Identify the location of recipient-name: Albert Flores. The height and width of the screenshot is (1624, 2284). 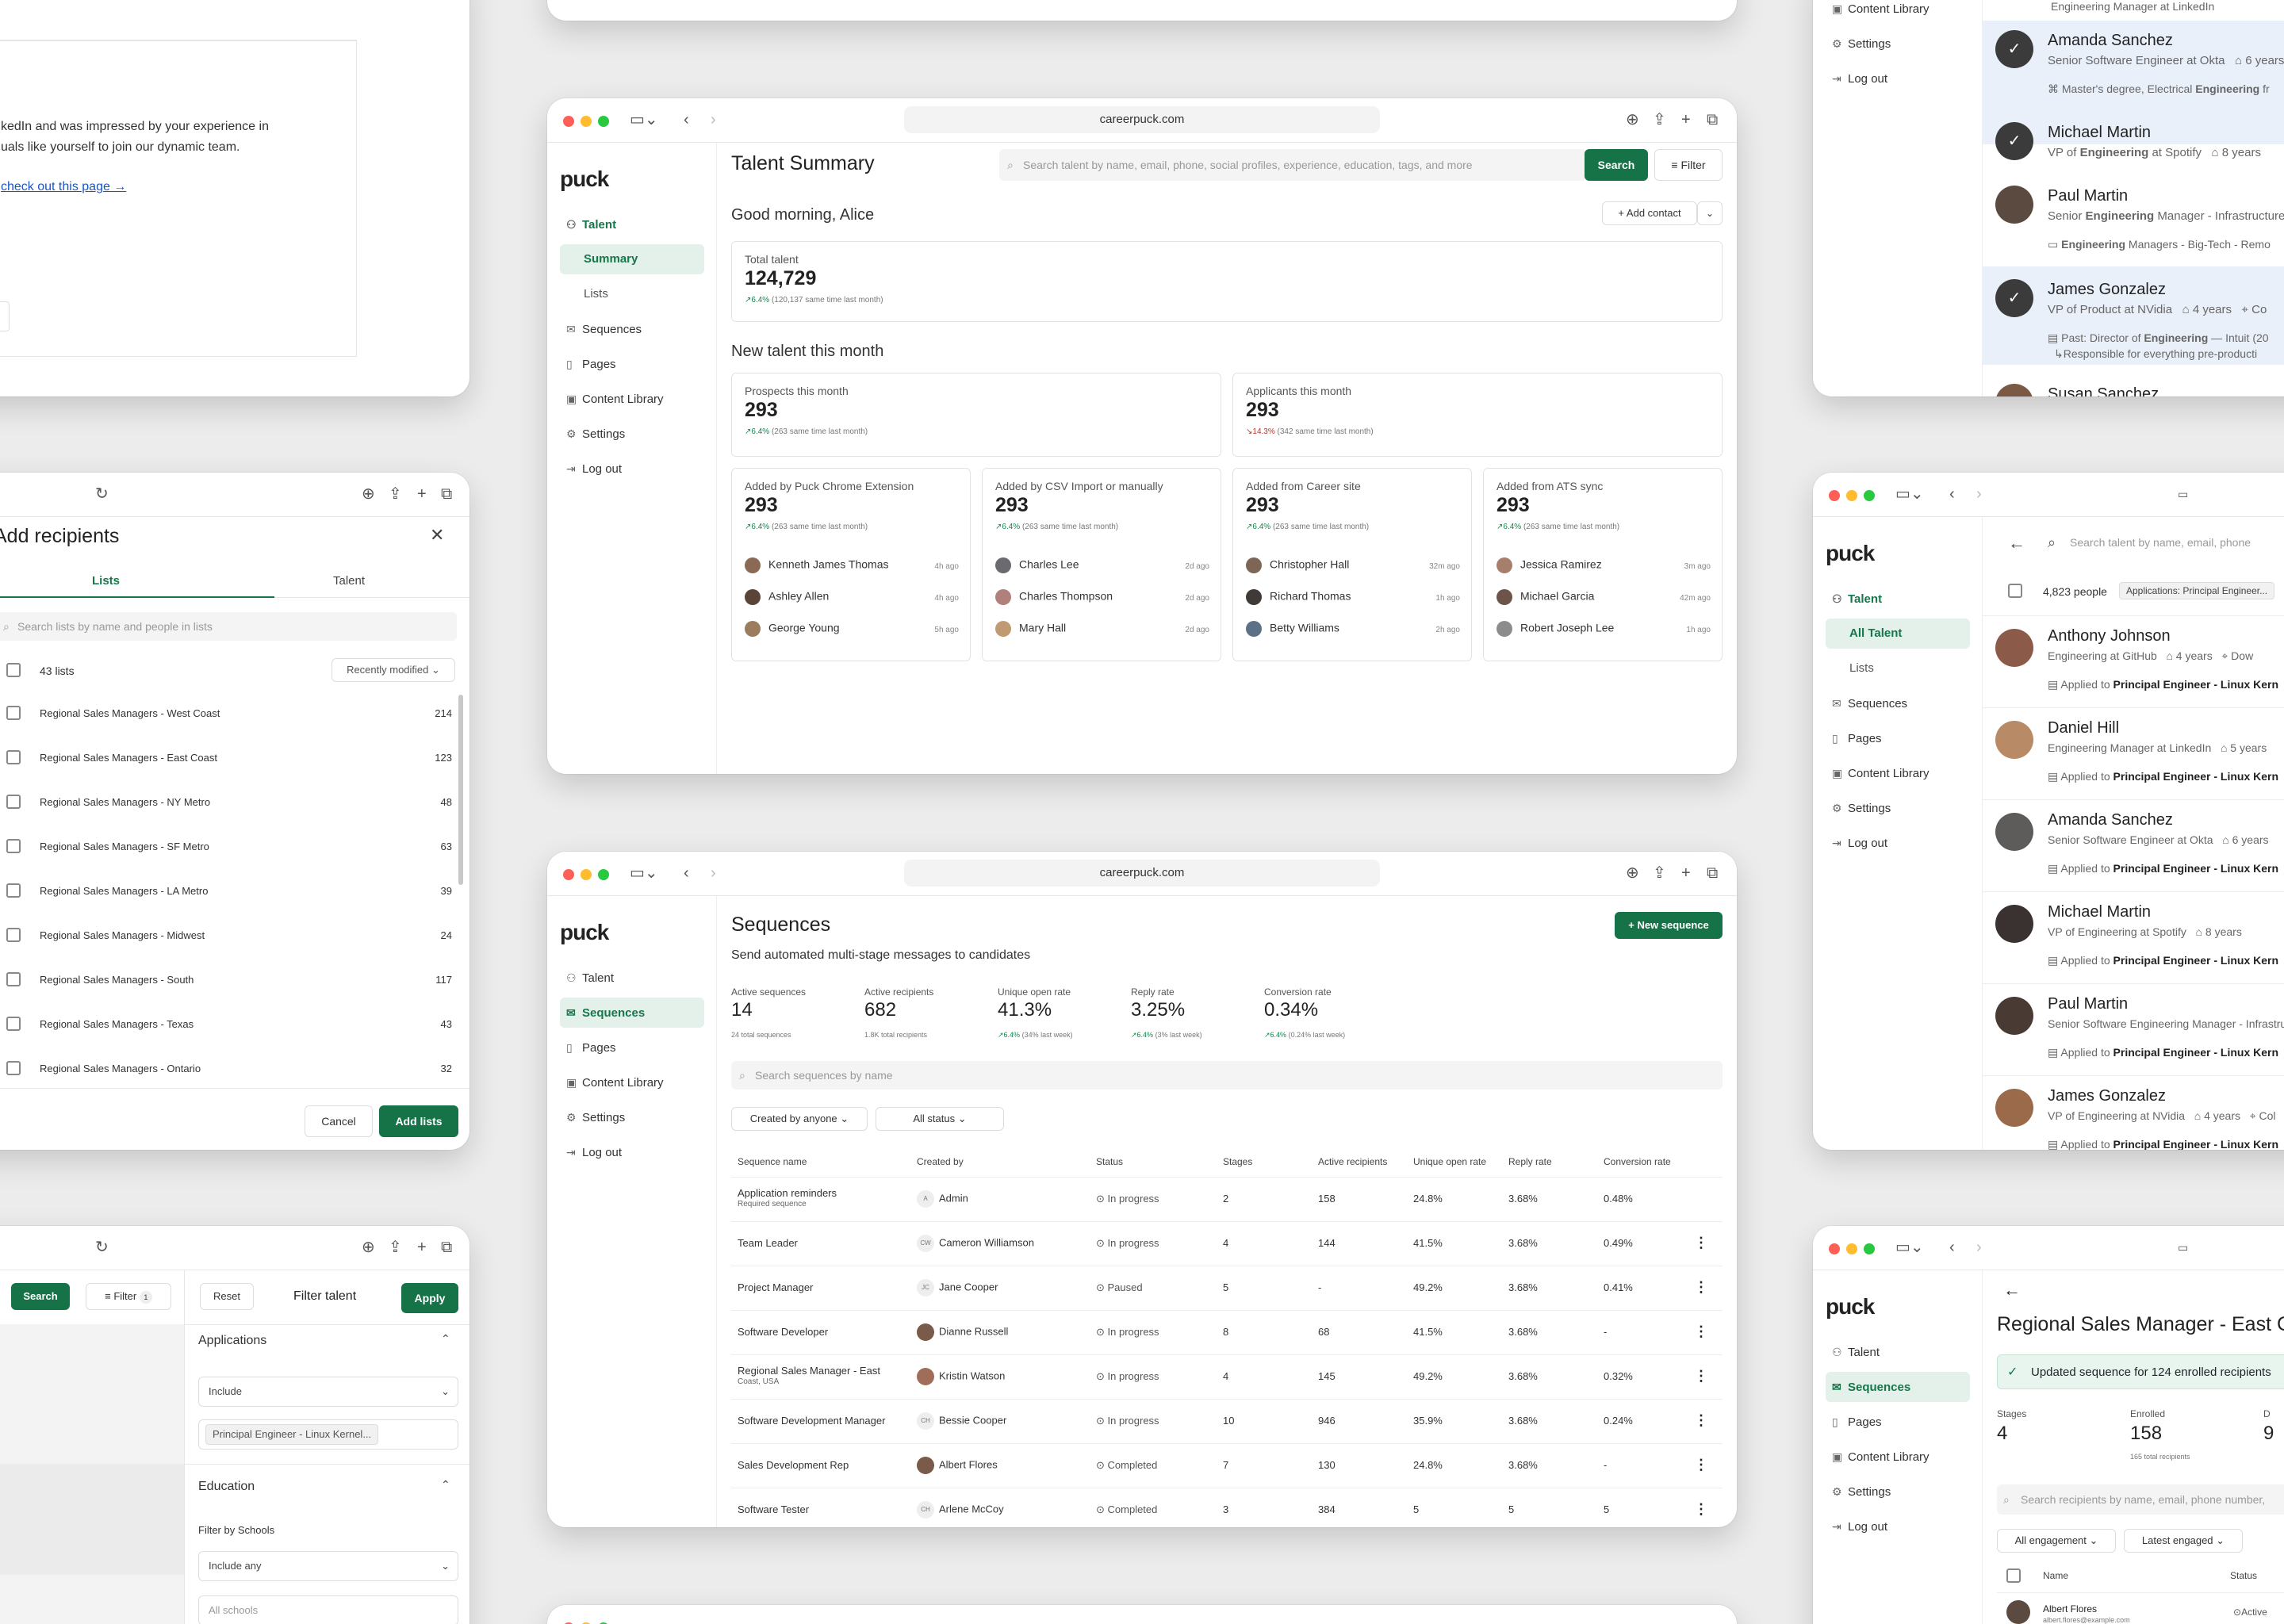
(2070, 1608).